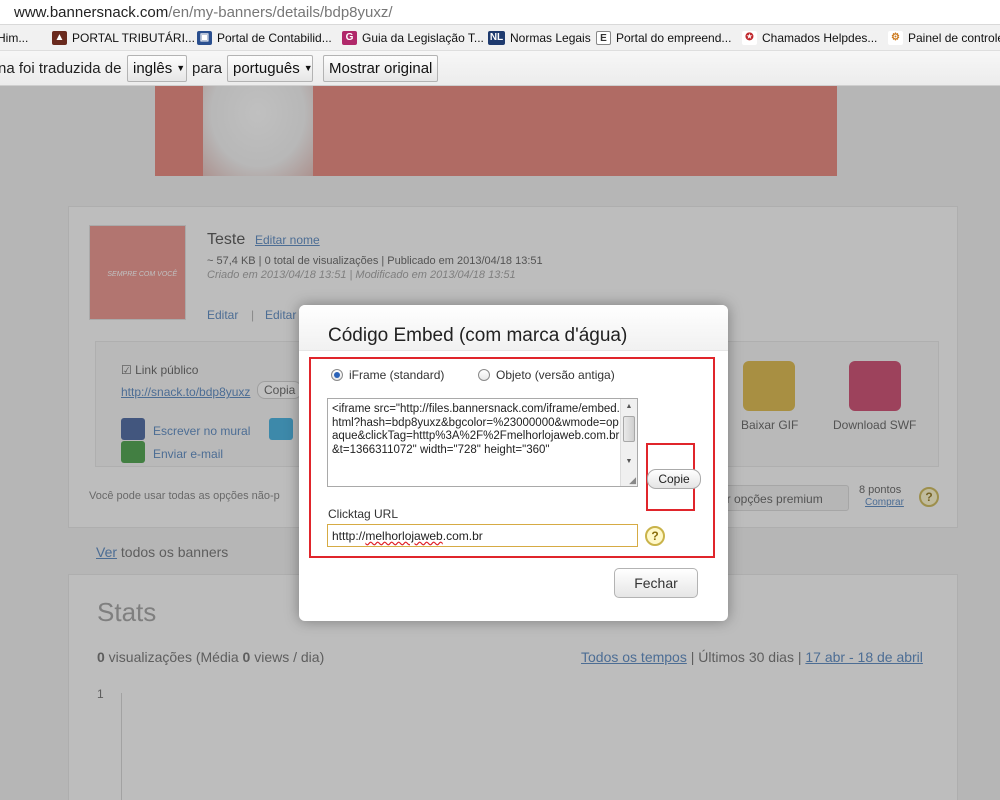  I want to click on bookmark-item: ⚙ Painel de controle, so click(944, 38).